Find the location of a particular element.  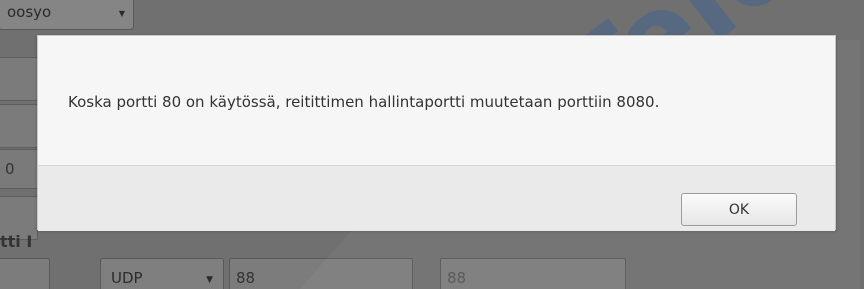

background-left-field: 0 is located at coordinates (19, 169).